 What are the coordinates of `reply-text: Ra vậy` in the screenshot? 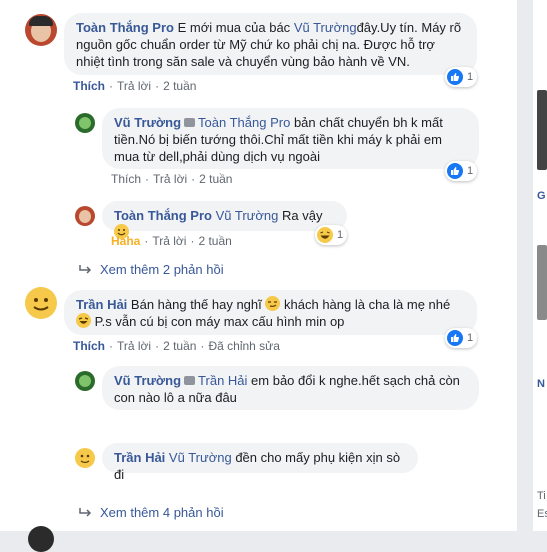 It's located at (302, 215).